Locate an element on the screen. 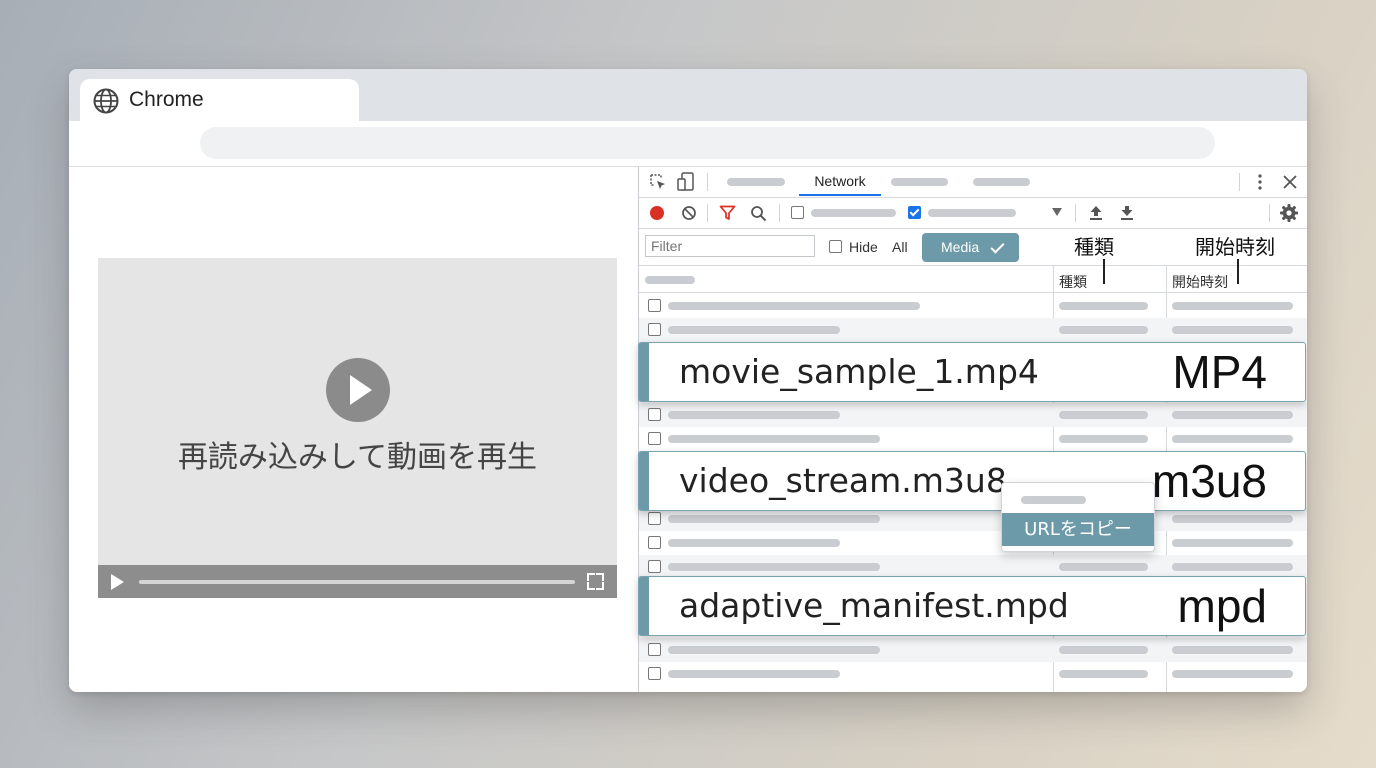 The image size is (1376, 768). play-icon is located at coordinates (358, 390).